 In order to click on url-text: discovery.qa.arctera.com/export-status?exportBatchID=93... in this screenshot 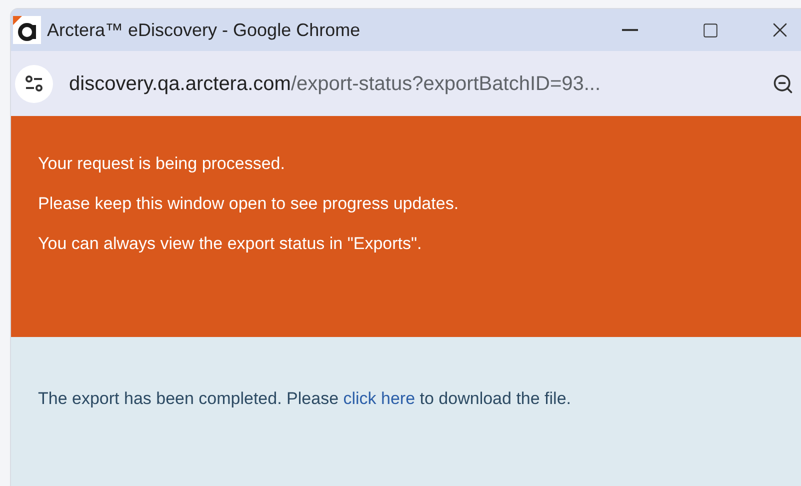, I will do `click(335, 83)`.